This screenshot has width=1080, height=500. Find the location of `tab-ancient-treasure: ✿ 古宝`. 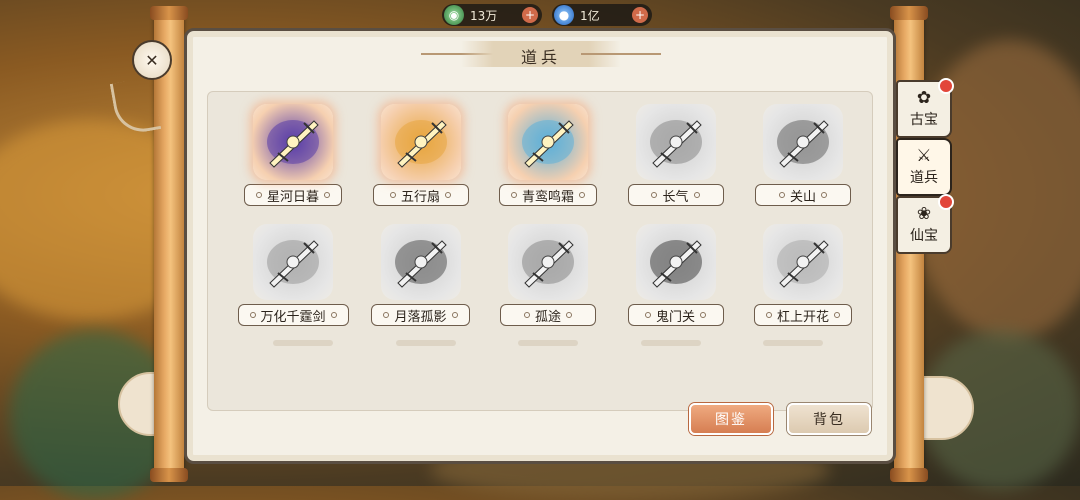

tab-ancient-treasure: ✿ 古宝 is located at coordinates (925, 108).